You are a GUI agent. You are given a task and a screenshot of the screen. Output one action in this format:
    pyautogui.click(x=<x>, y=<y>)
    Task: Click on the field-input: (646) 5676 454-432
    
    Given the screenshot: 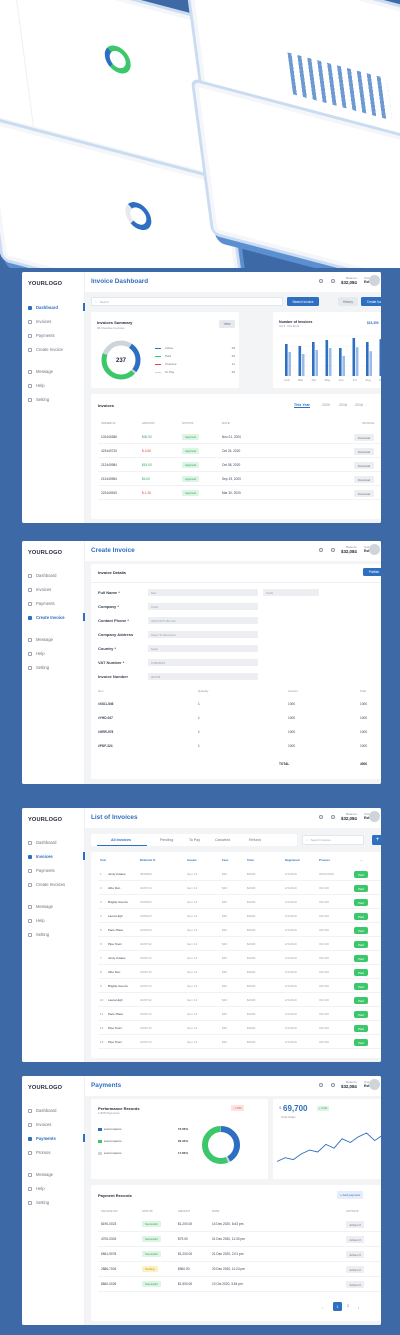 What is the action you would take?
    pyautogui.click(x=203, y=620)
    